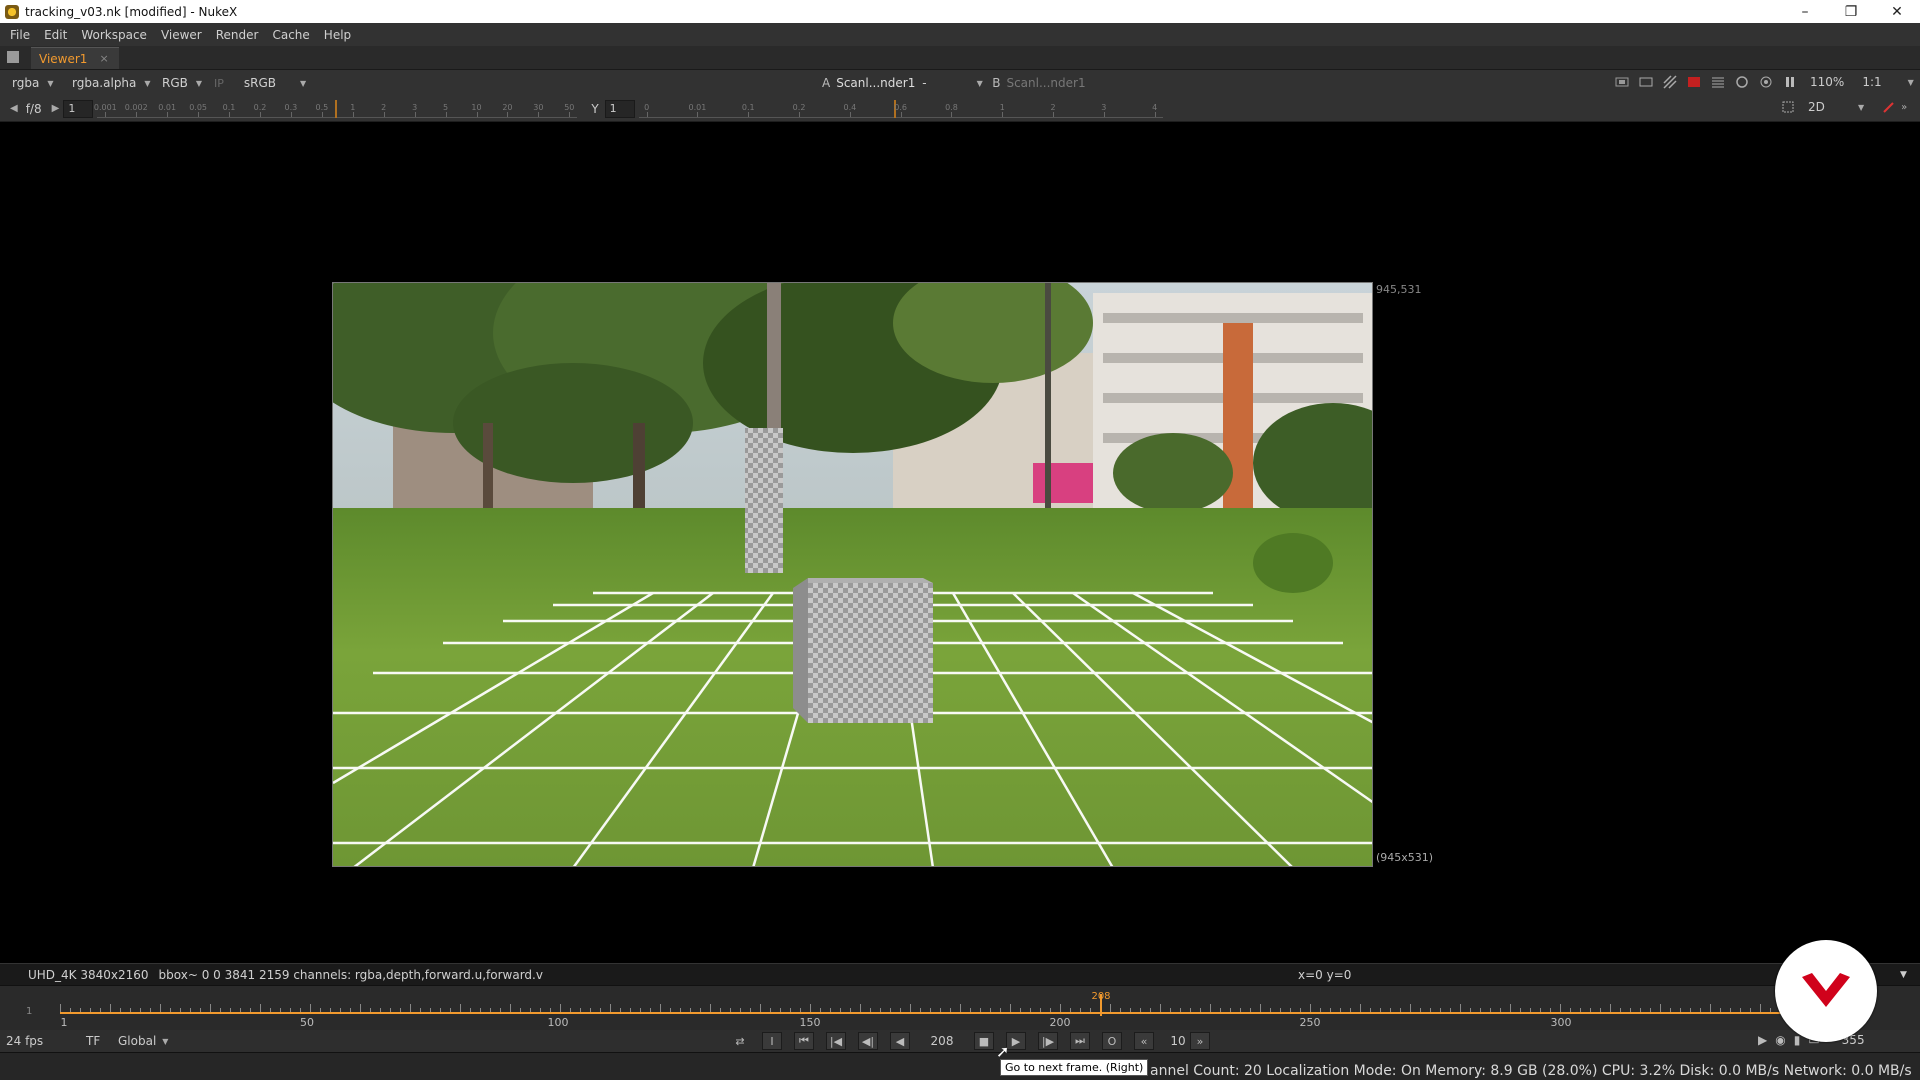  I want to click on restore-button: ❐, so click(1851, 11).